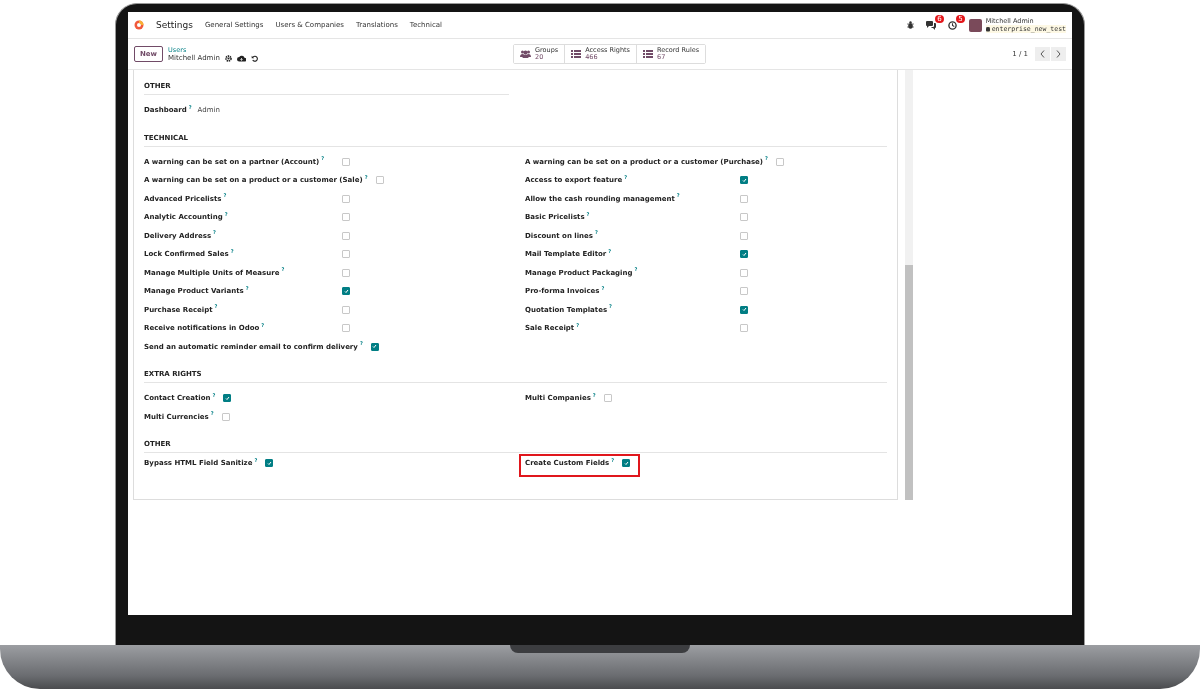 The image size is (1200, 697). I want to click on cloud-upload-icon, so click(241, 58).